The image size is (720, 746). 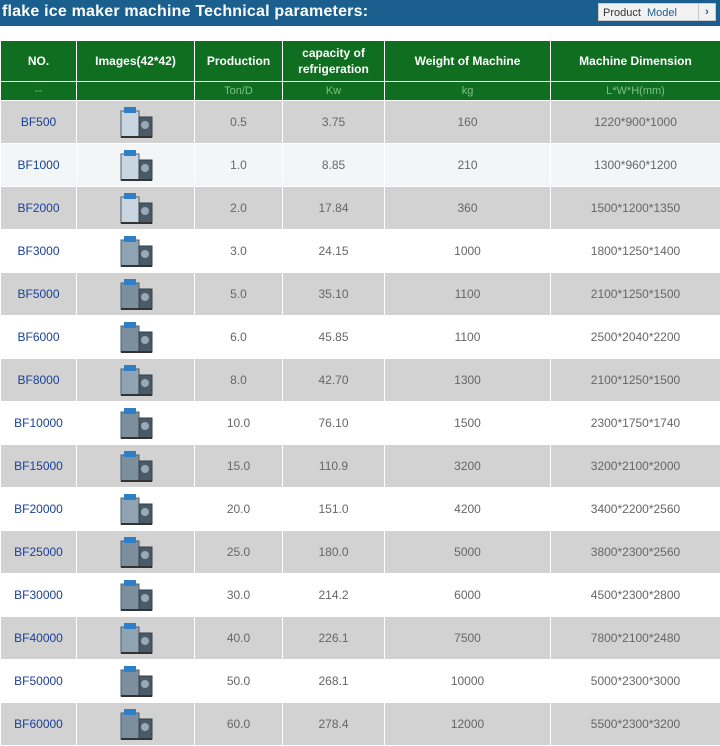 I want to click on capacity-cell: 180.0, so click(x=334, y=552).